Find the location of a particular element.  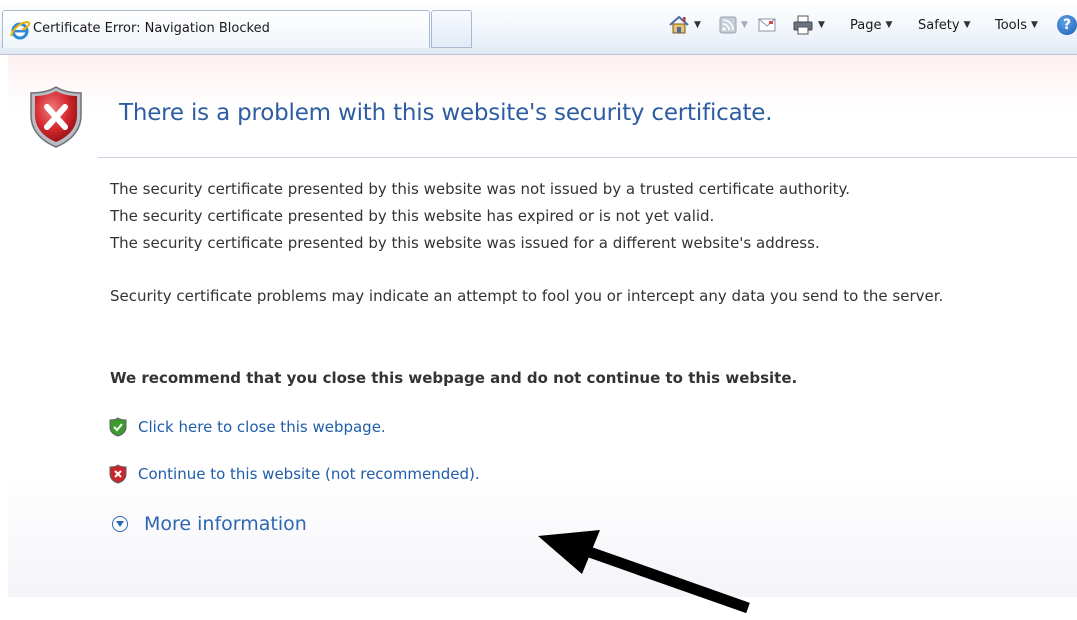

ie-logo-icon is located at coordinates (20, 30).